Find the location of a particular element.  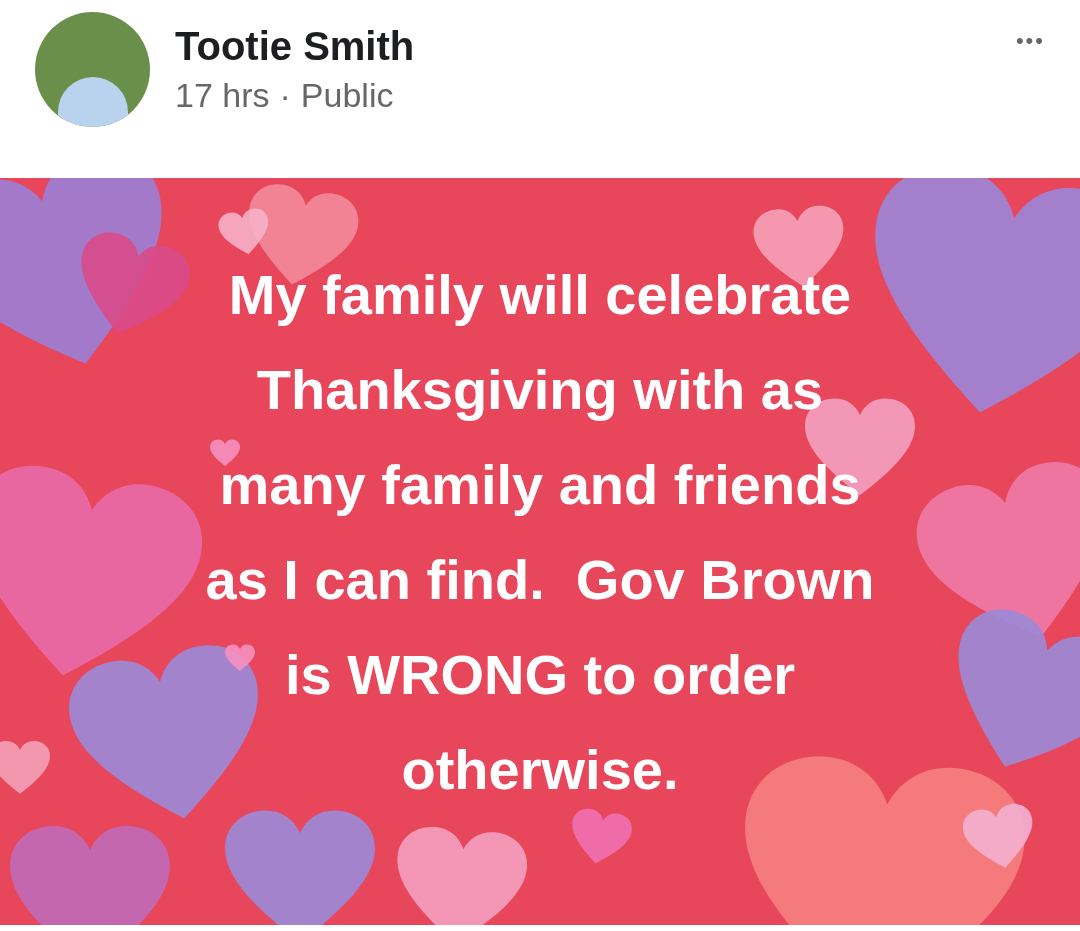

post-time: 17 hrs is located at coordinates (222, 95).